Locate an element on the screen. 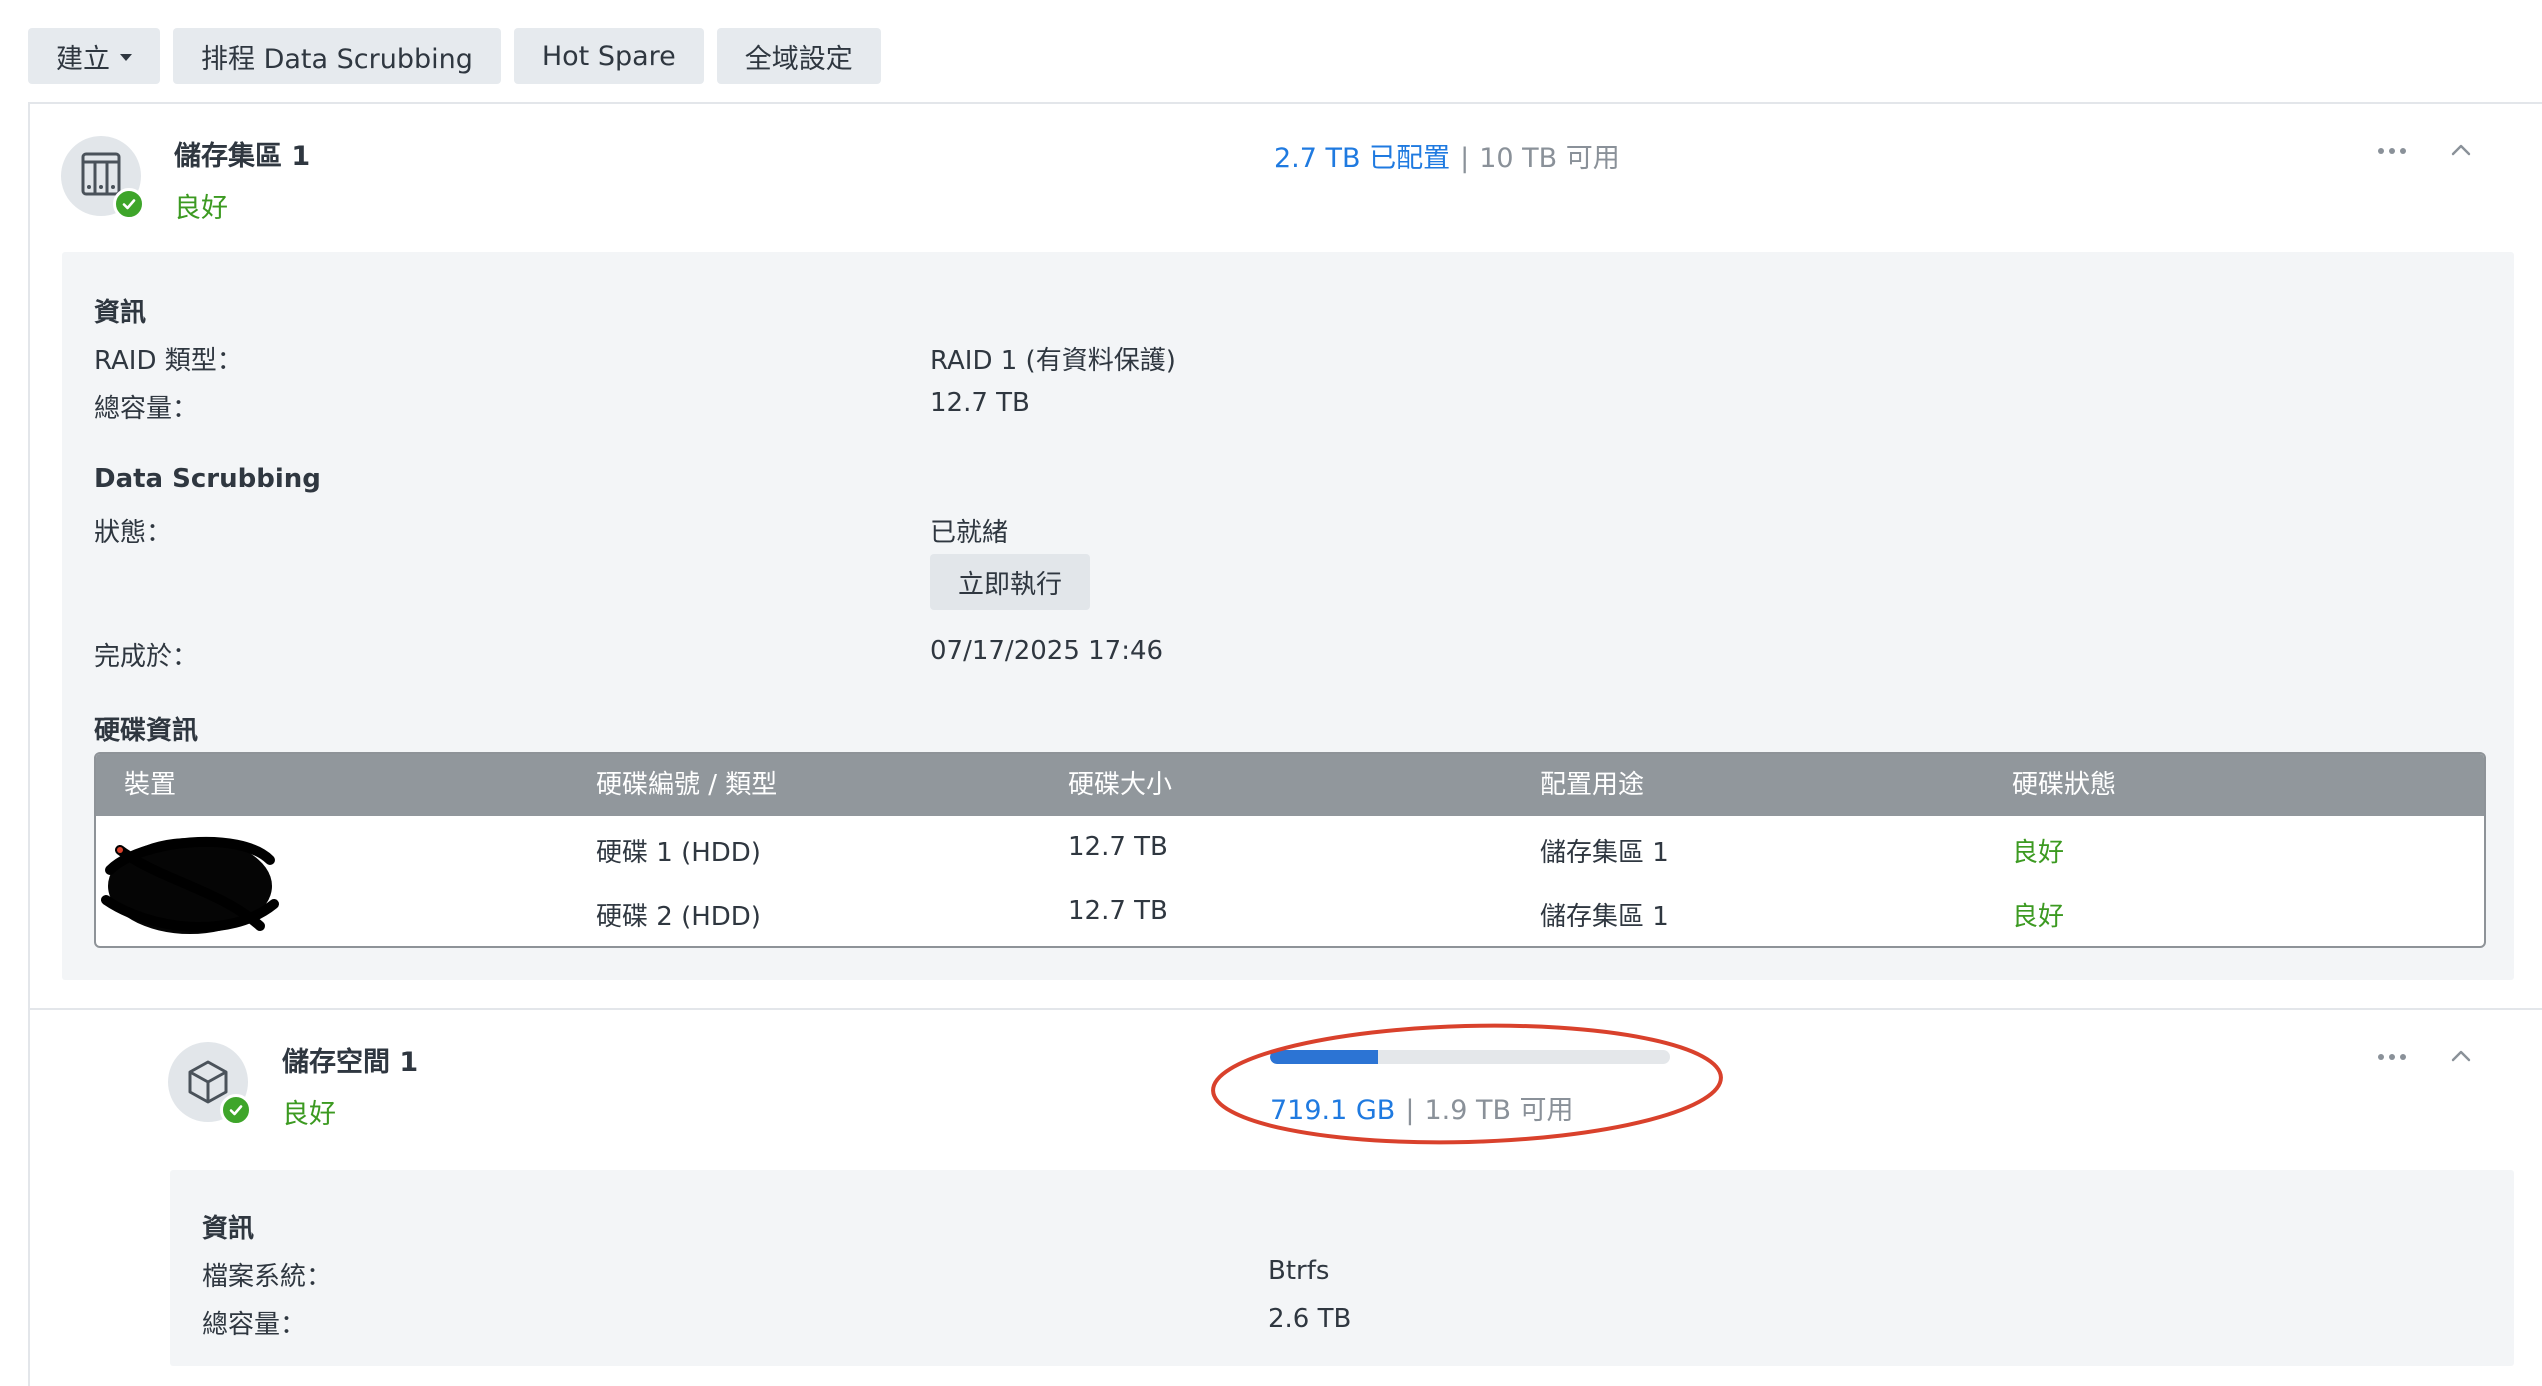 This screenshot has height=1386, width=2542. run-now-label: 立即執行 is located at coordinates (1010, 584).